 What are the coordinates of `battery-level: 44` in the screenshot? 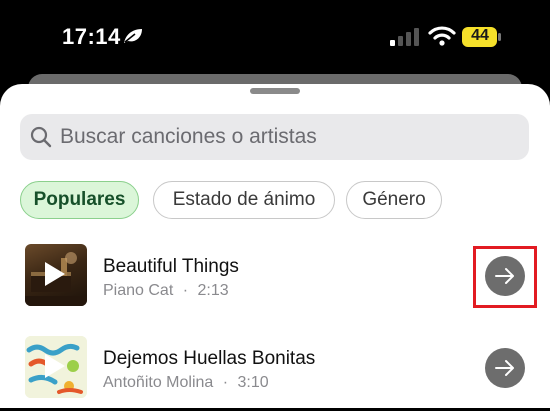 It's located at (480, 35).